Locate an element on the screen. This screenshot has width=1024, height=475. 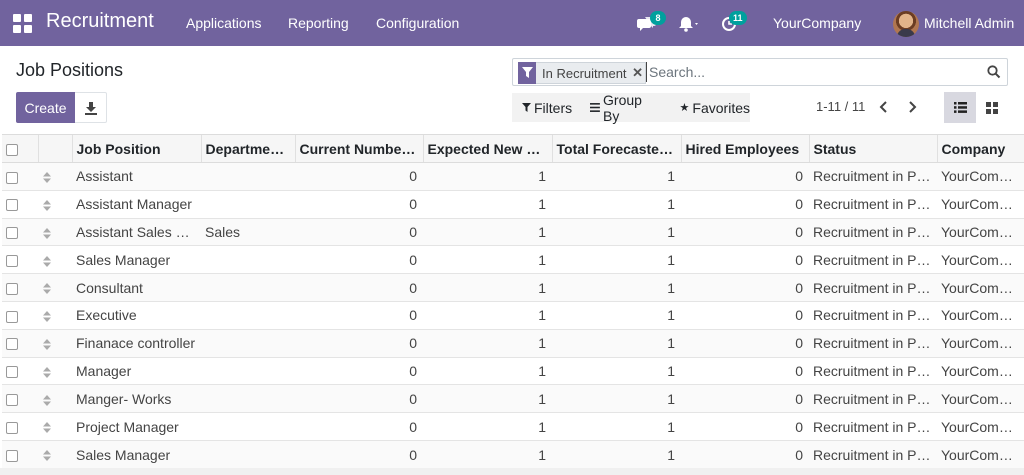
select-all-checkbox is located at coordinates (12, 149).